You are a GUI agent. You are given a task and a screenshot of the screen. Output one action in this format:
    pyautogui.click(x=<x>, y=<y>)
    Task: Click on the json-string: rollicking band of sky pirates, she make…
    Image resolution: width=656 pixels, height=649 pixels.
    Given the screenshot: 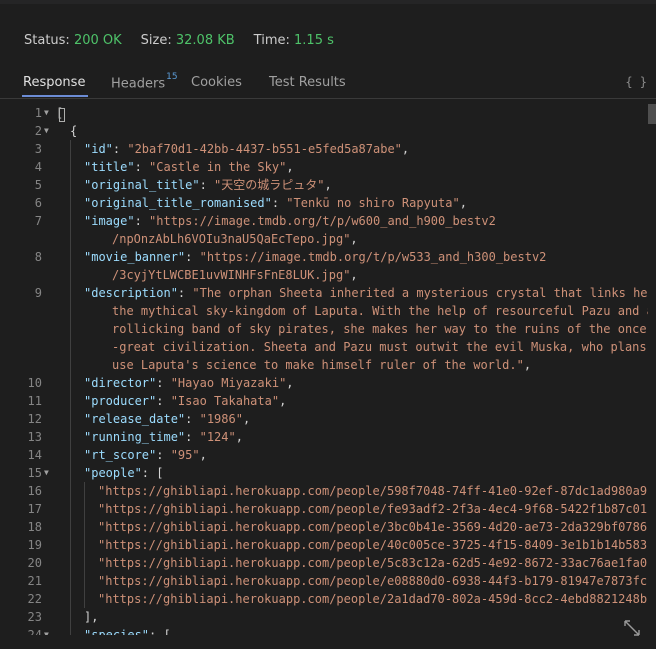 What is the action you would take?
    pyautogui.click(x=379, y=329)
    